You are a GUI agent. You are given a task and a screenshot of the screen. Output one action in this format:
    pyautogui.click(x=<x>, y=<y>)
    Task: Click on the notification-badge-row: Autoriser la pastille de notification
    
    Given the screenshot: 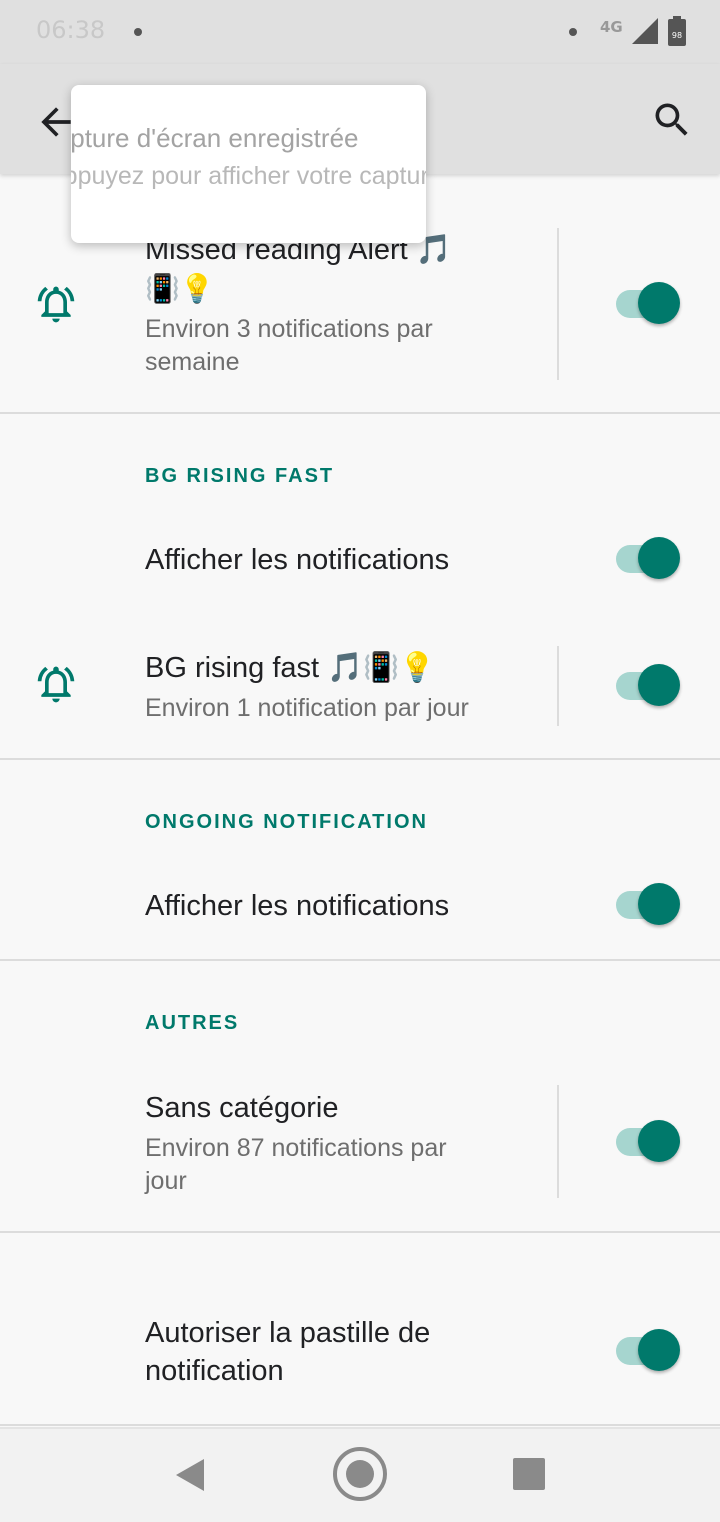 What is the action you would take?
    pyautogui.click(x=360, y=1355)
    